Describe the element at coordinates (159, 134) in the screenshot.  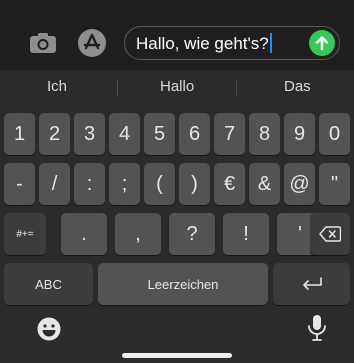
I see `key-5: 5` at that location.